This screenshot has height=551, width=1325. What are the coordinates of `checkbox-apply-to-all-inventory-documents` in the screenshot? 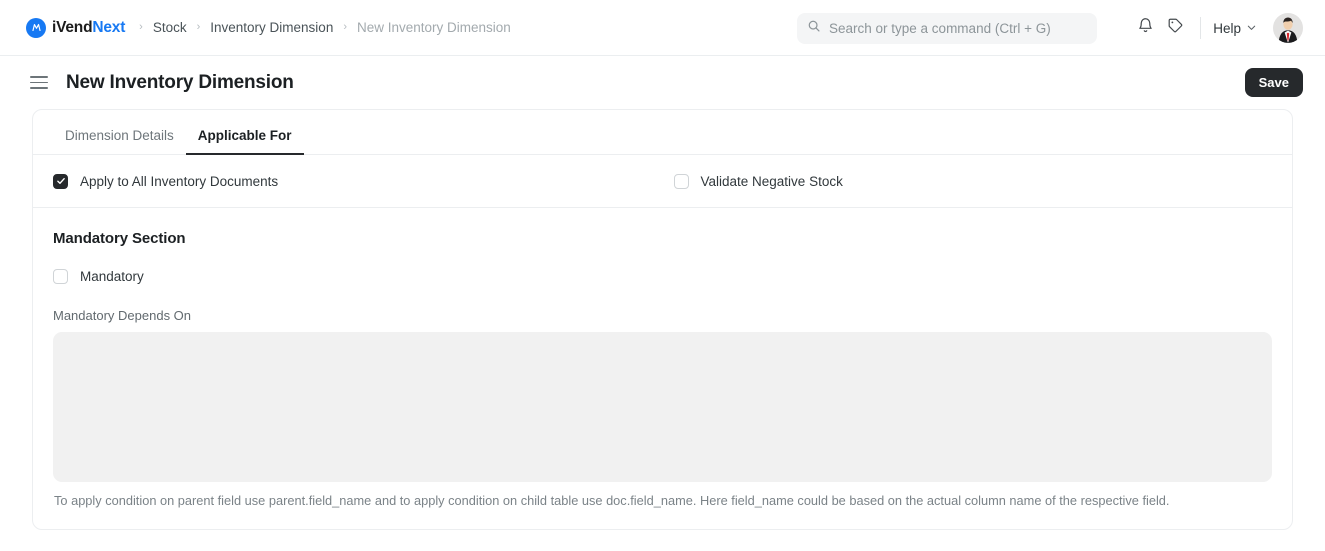 It's located at (60, 181).